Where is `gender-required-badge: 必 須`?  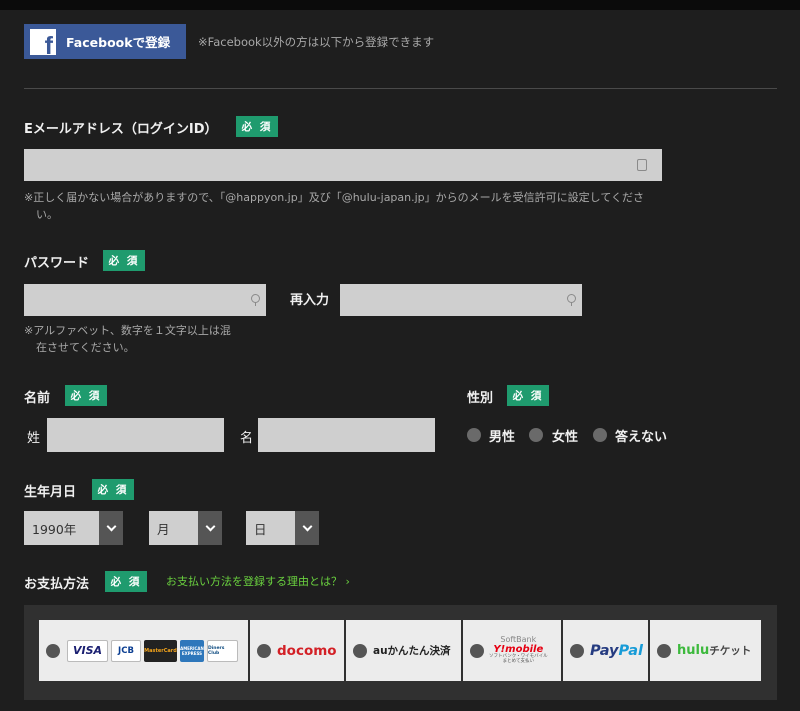 gender-required-badge: 必 須 is located at coordinates (528, 395).